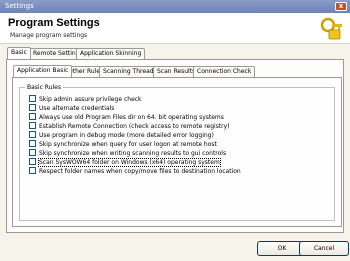 The height and width of the screenshot is (261, 350). Describe the element at coordinates (331, 28) in the screenshot. I see `key-lock-icon` at that location.